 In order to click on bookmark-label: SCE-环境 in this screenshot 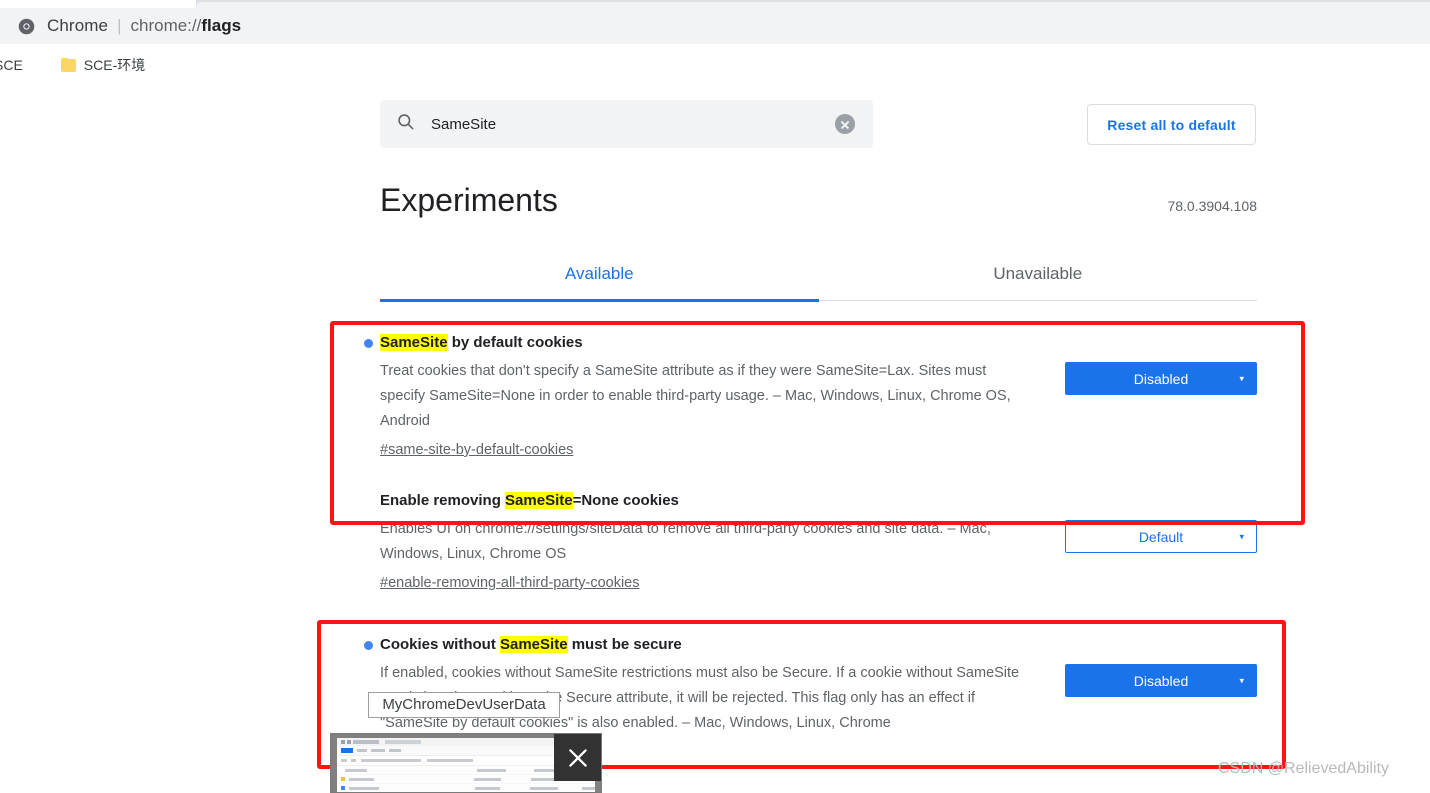, I will do `click(114, 65)`.